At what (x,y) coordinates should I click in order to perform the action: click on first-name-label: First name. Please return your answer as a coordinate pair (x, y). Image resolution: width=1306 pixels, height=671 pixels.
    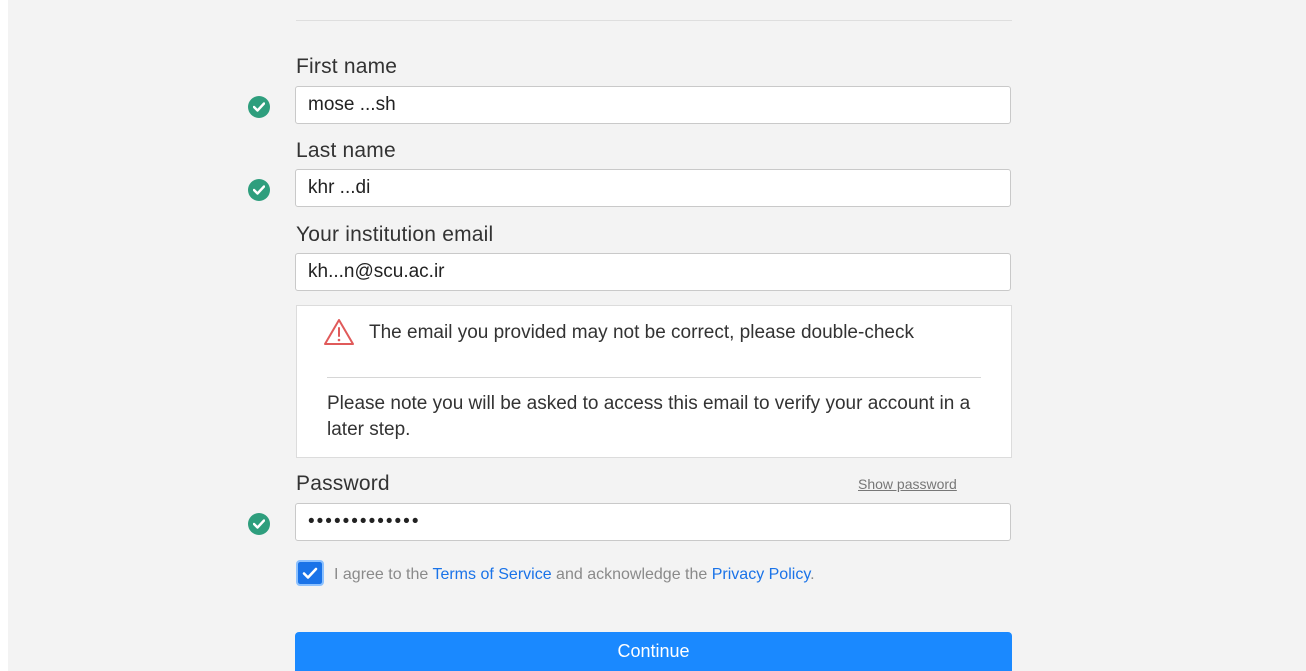
    Looking at the image, I should click on (347, 66).